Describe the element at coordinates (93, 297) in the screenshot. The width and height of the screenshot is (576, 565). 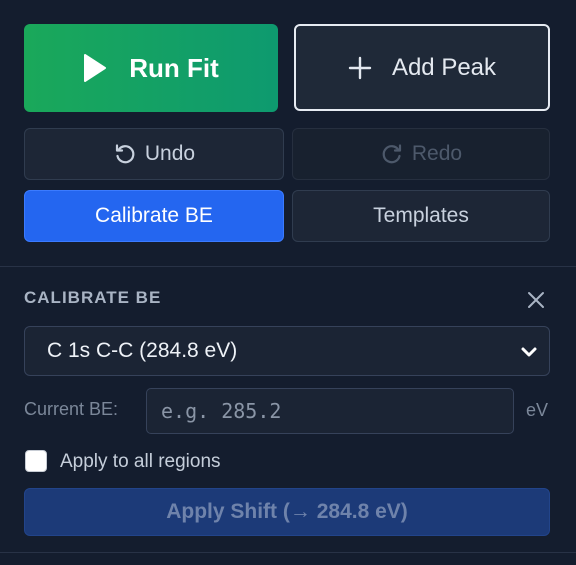
I see `calibrate-section-title: CALIBRATE BE` at that location.